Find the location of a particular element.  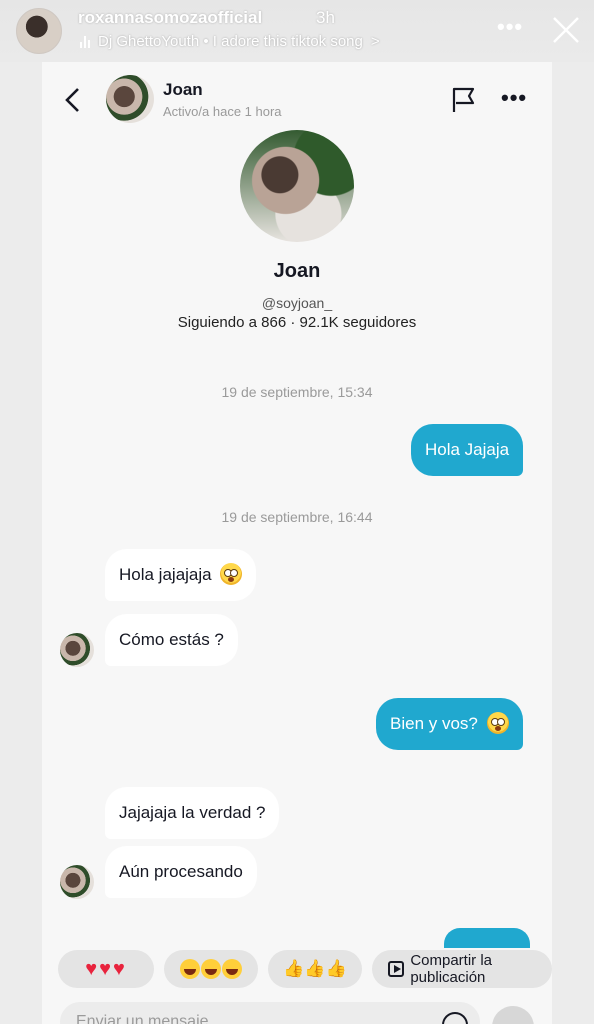

back-arrow-icon is located at coordinates (73, 100).